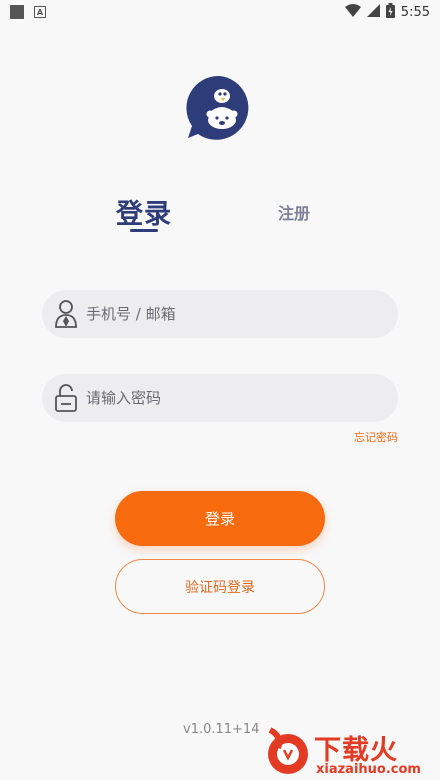 The image size is (440, 780). I want to click on watermark-domain: xiazaihuo.com, so click(368, 769).